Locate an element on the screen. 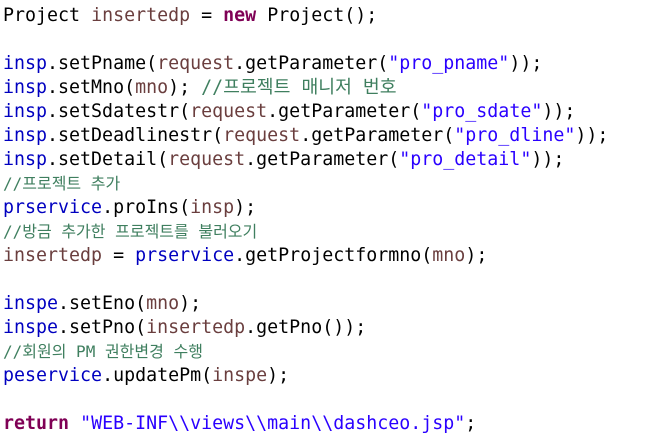 The height and width of the screenshot is (437, 662). code-line: inspe.setPno(insertedp.getPno()); is located at coordinates (332, 328).